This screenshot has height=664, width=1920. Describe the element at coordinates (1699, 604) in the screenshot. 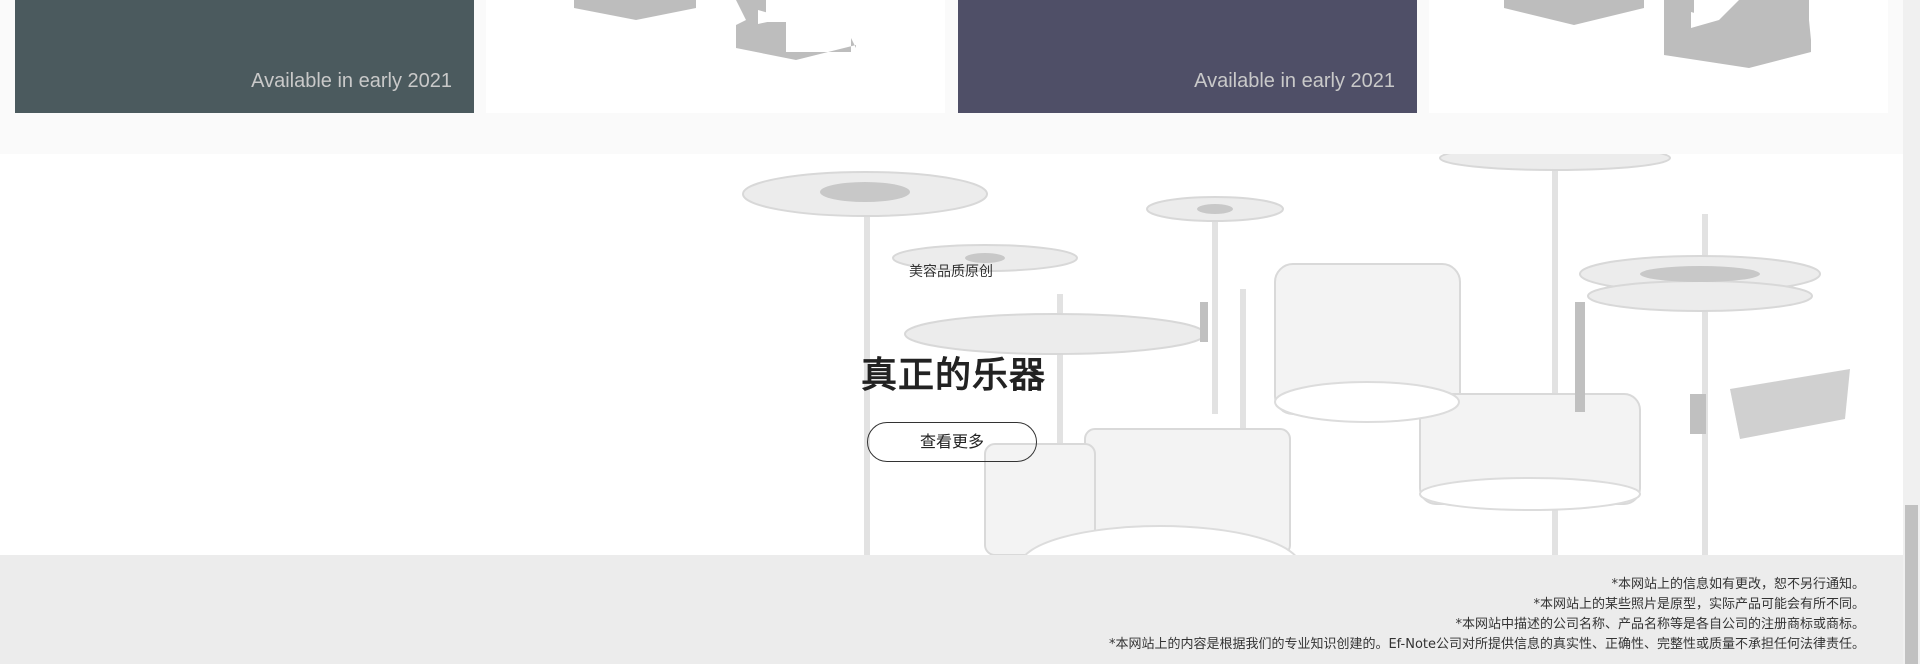

I see `disclaimer-line: *本网站上的某些照片是原型，实际产品可能会有所不同。` at that location.